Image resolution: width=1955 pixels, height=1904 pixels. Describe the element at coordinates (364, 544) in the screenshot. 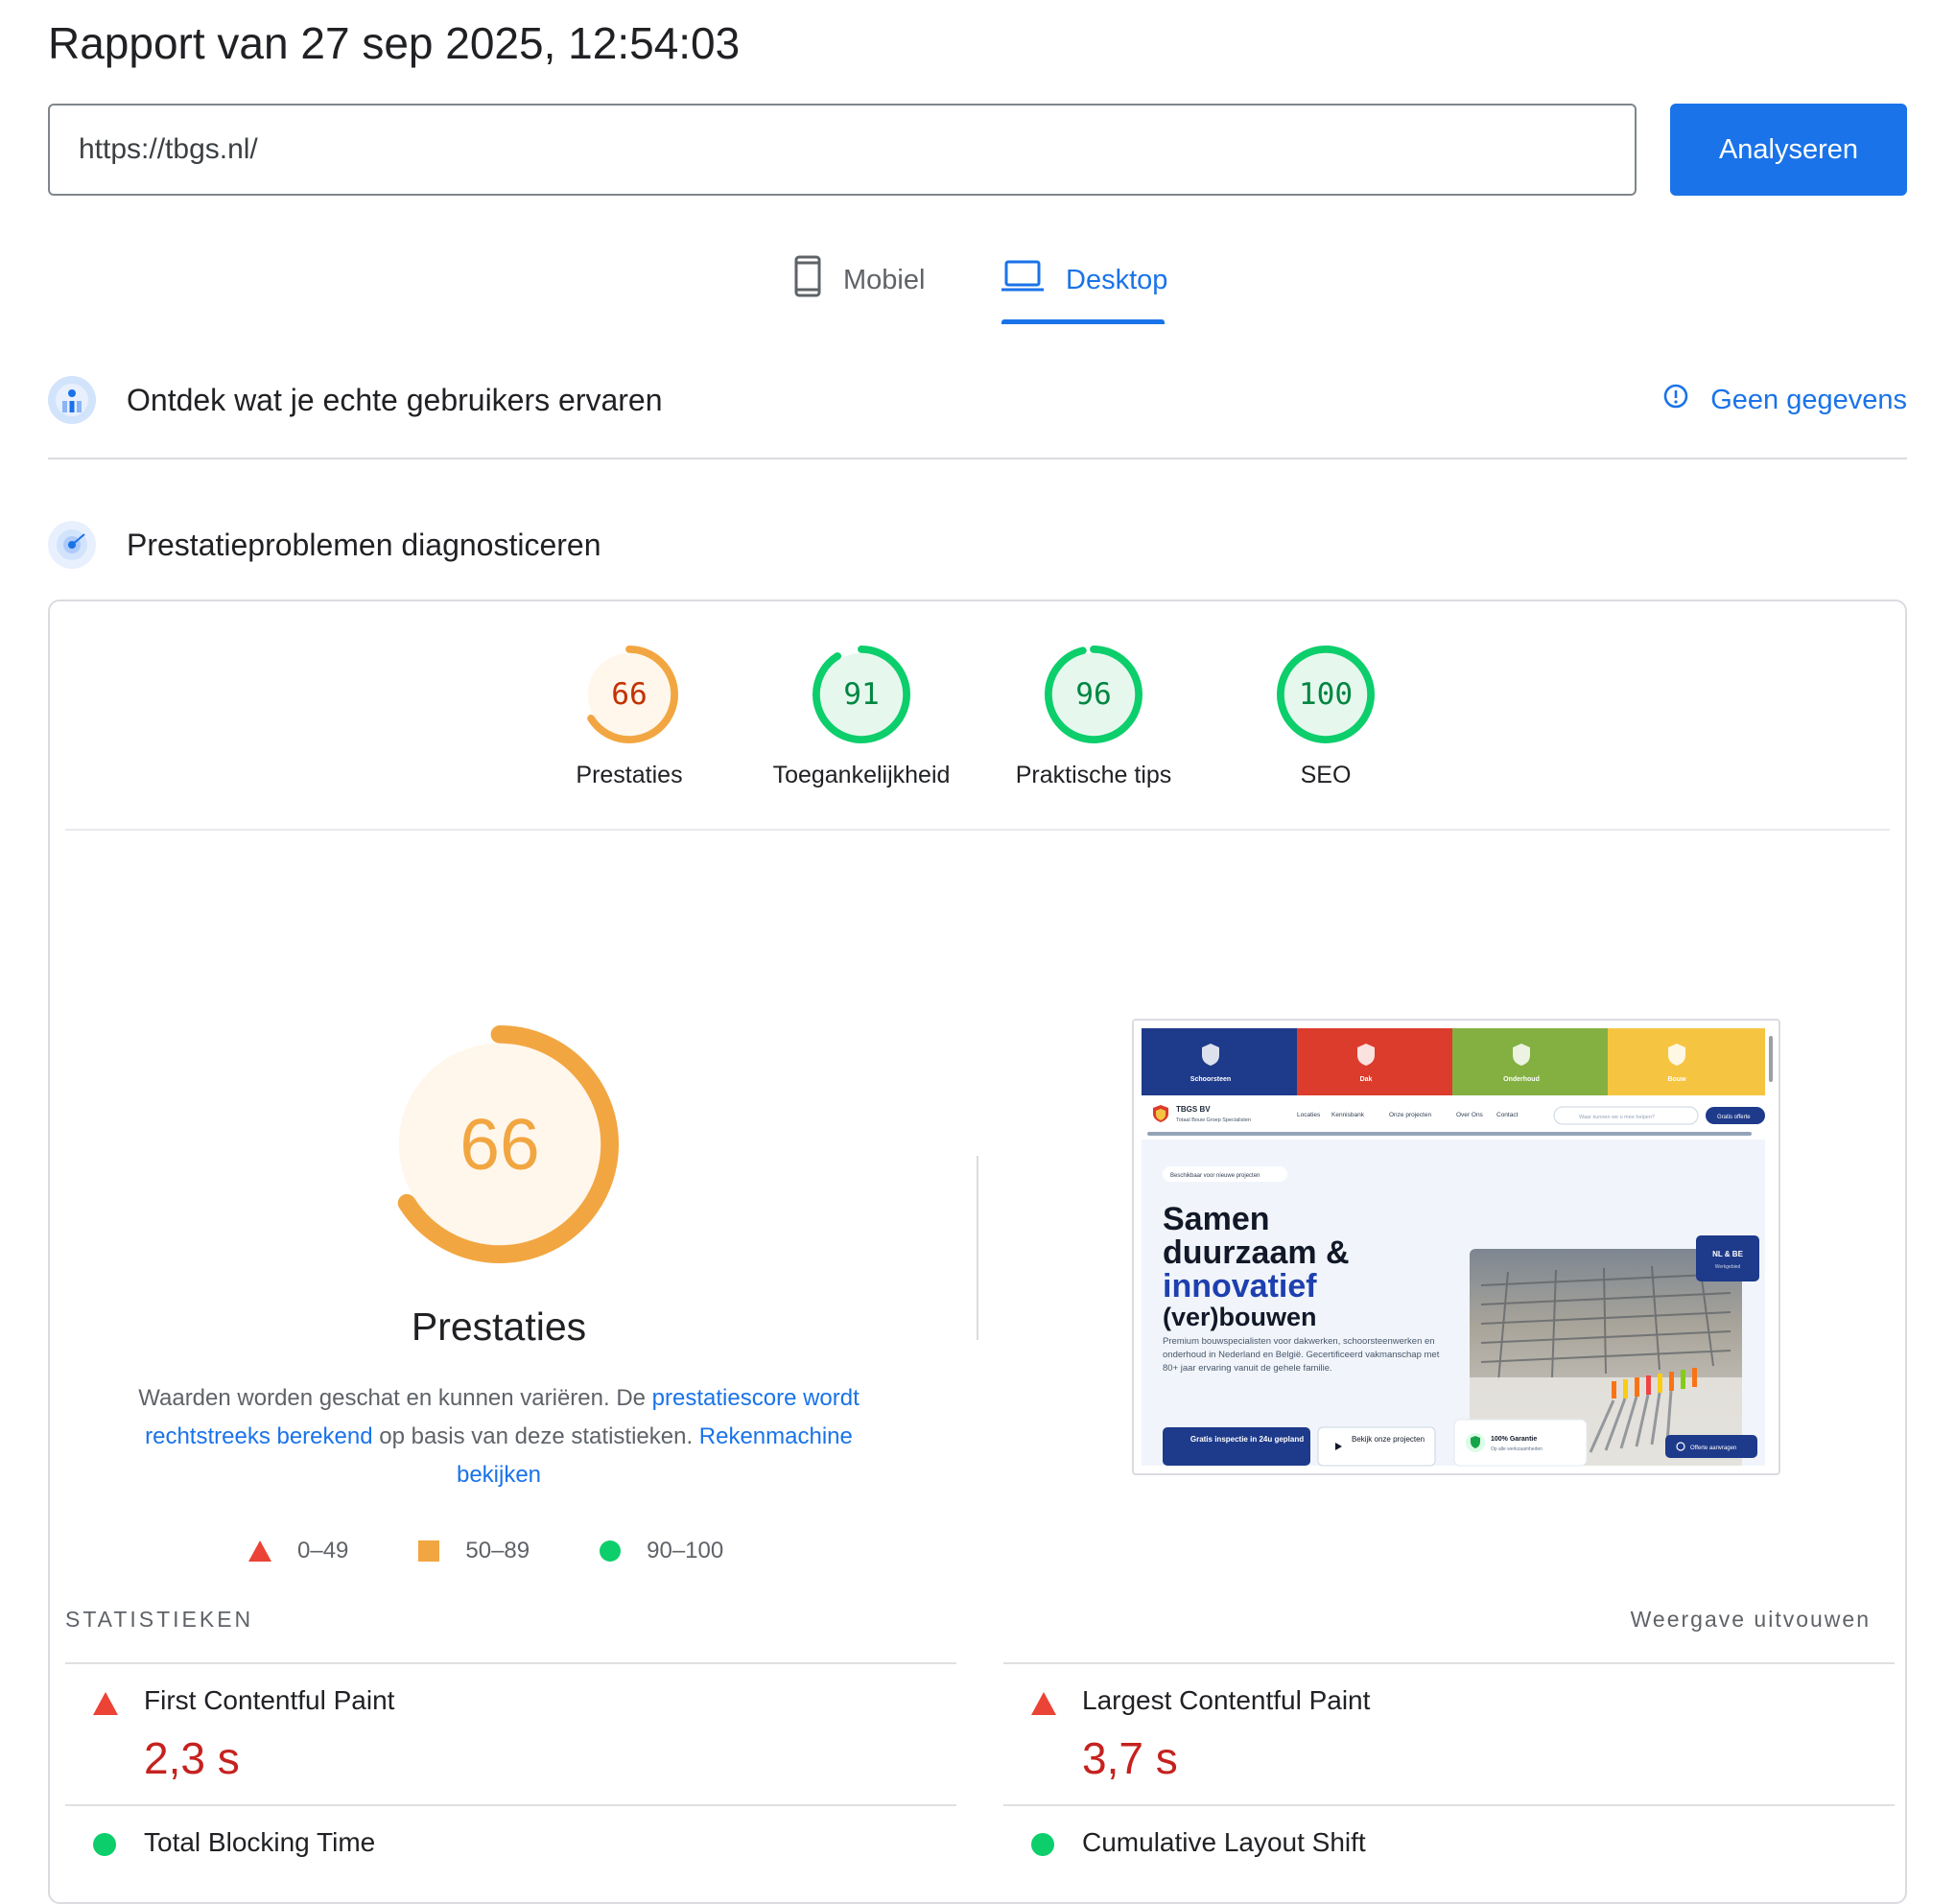

I see `diagnostics-title: Prestatieproblemen diagnosticeren` at that location.